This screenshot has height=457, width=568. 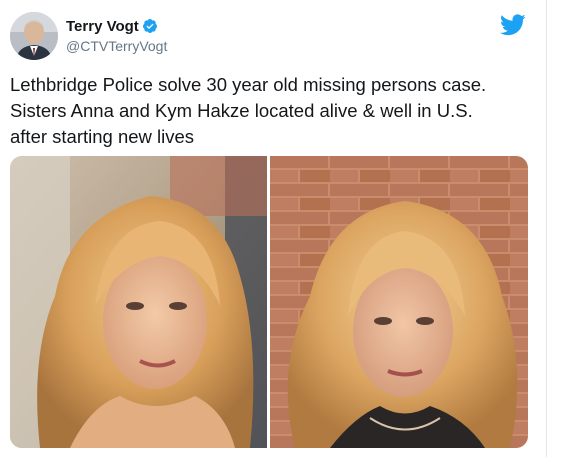 What do you see at coordinates (546, 228) in the screenshot?
I see `card-border` at bounding box center [546, 228].